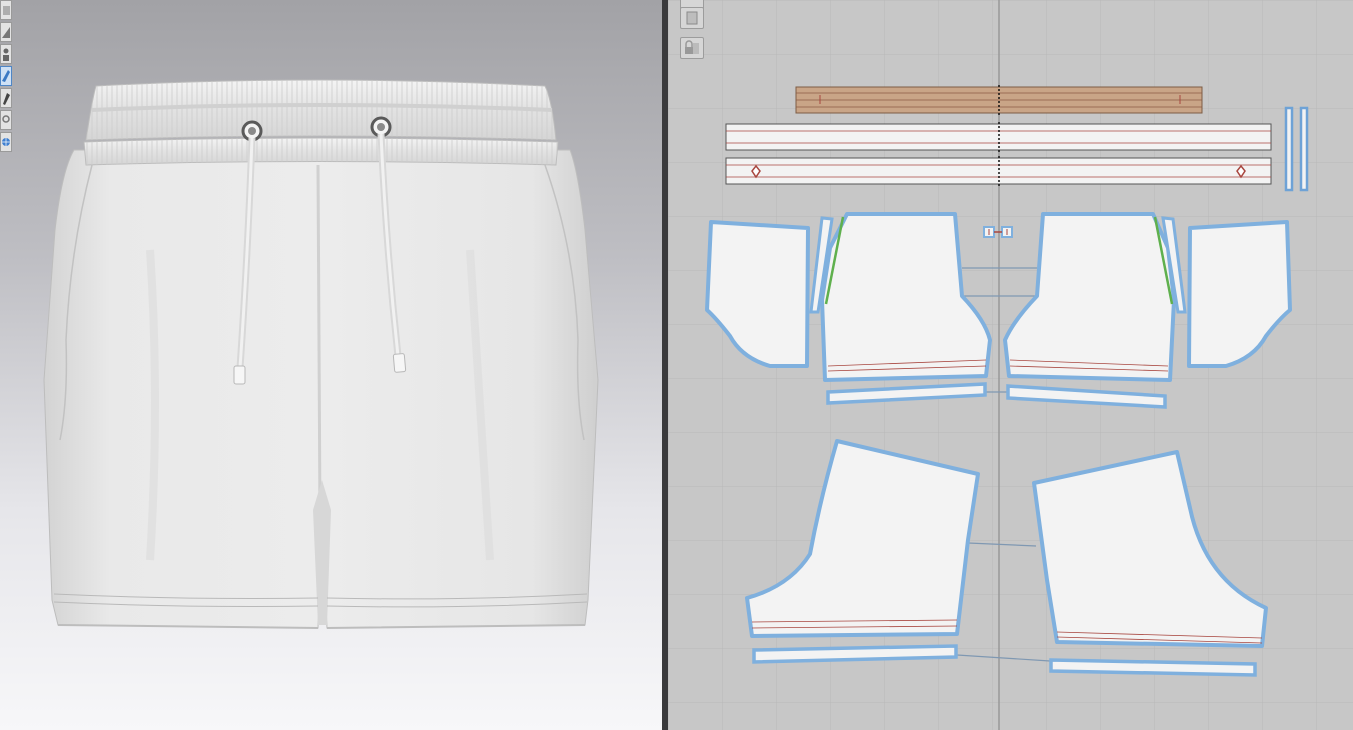  Describe the element at coordinates (999, 100) in the screenshot. I see `waistband-elastic-piece` at that location.